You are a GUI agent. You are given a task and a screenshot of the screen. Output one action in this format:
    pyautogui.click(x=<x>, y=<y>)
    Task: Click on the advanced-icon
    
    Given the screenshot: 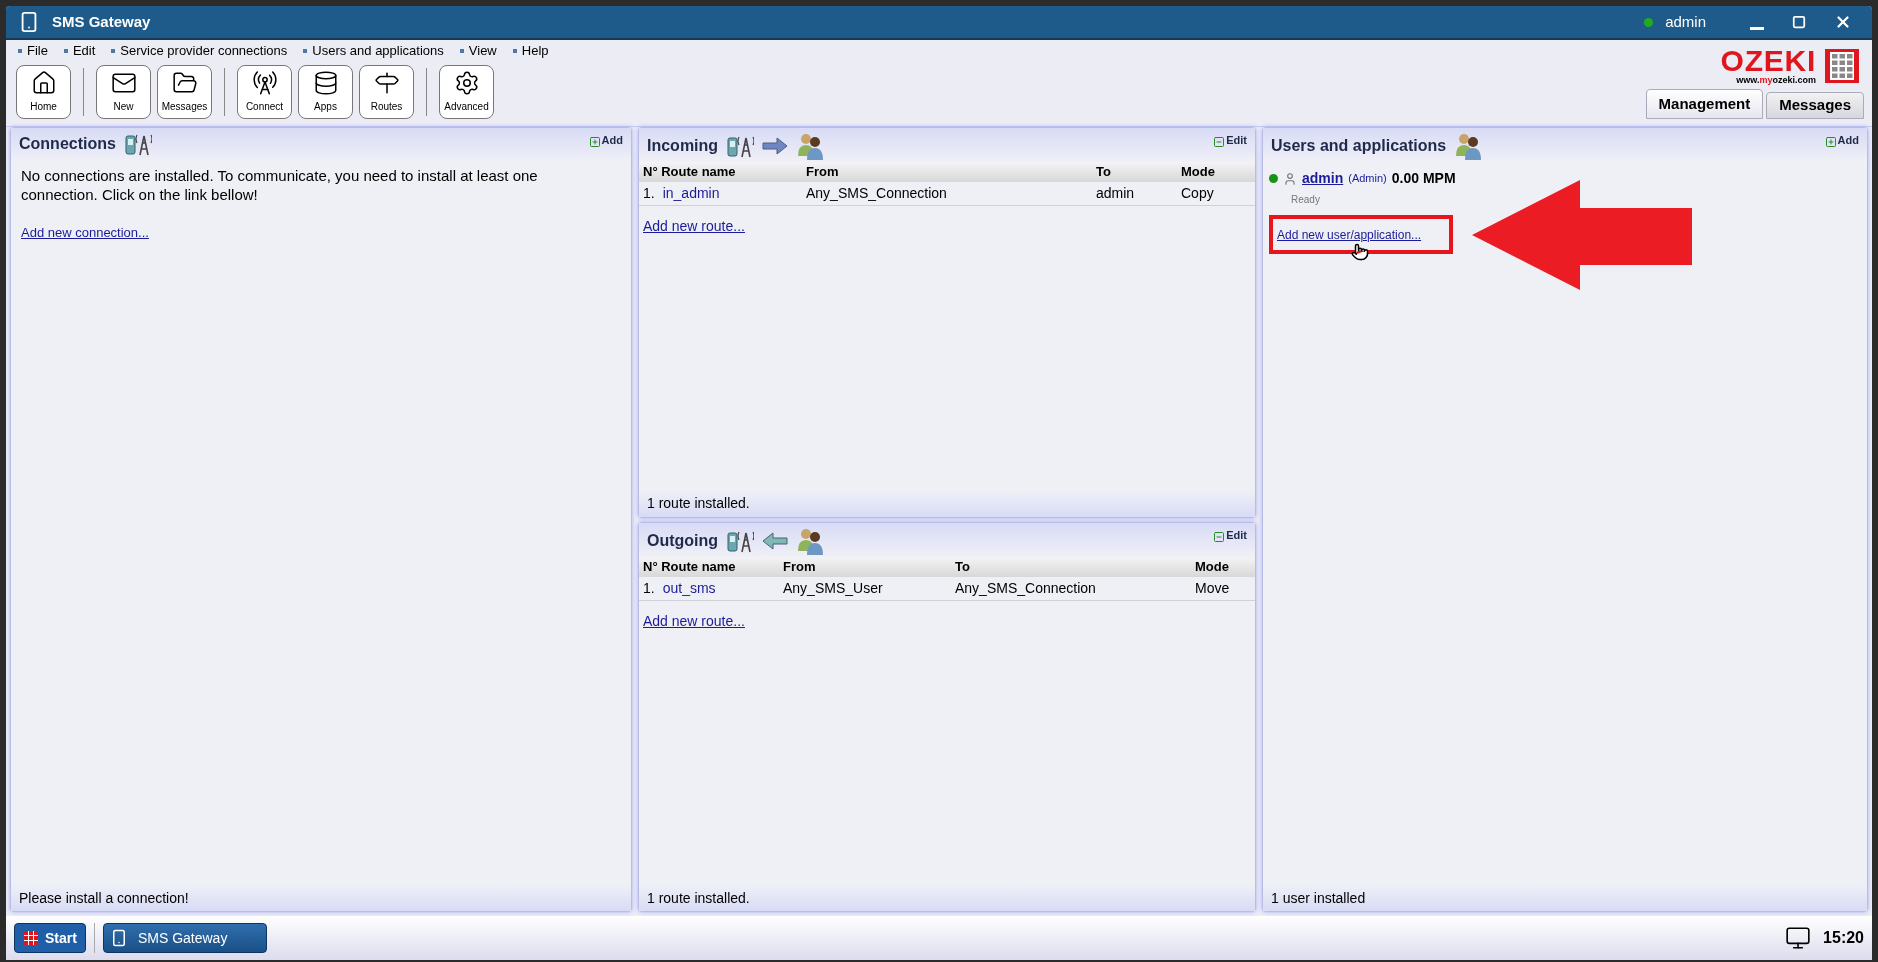 What is the action you would take?
    pyautogui.click(x=466, y=83)
    